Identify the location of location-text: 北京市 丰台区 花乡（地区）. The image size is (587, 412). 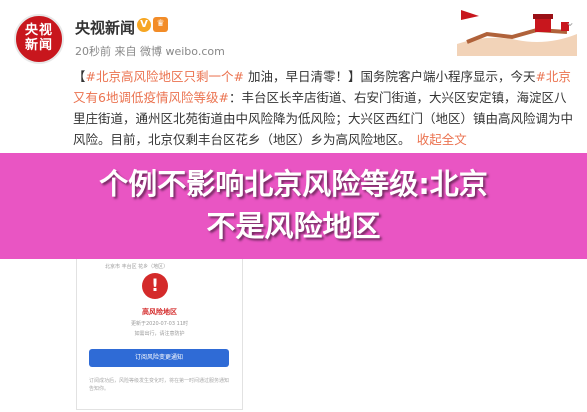
(137, 267).